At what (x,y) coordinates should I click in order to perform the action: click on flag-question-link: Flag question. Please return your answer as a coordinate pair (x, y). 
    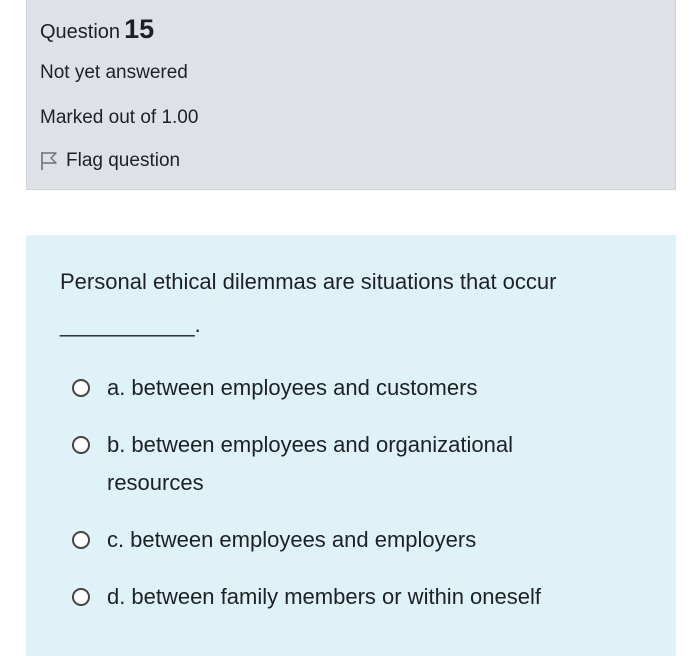
    Looking at the image, I should click on (110, 161).